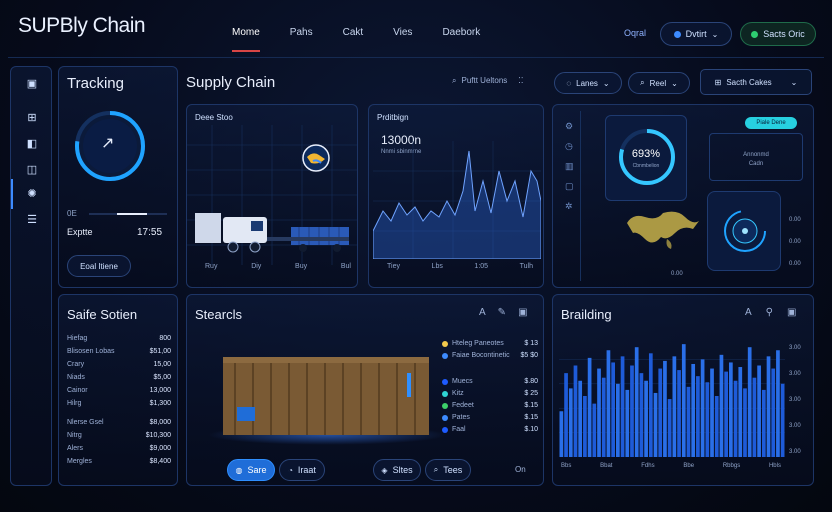 This screenshot has height=512, width=832. I want to click on tracking-slider-track, so click(128, 214).